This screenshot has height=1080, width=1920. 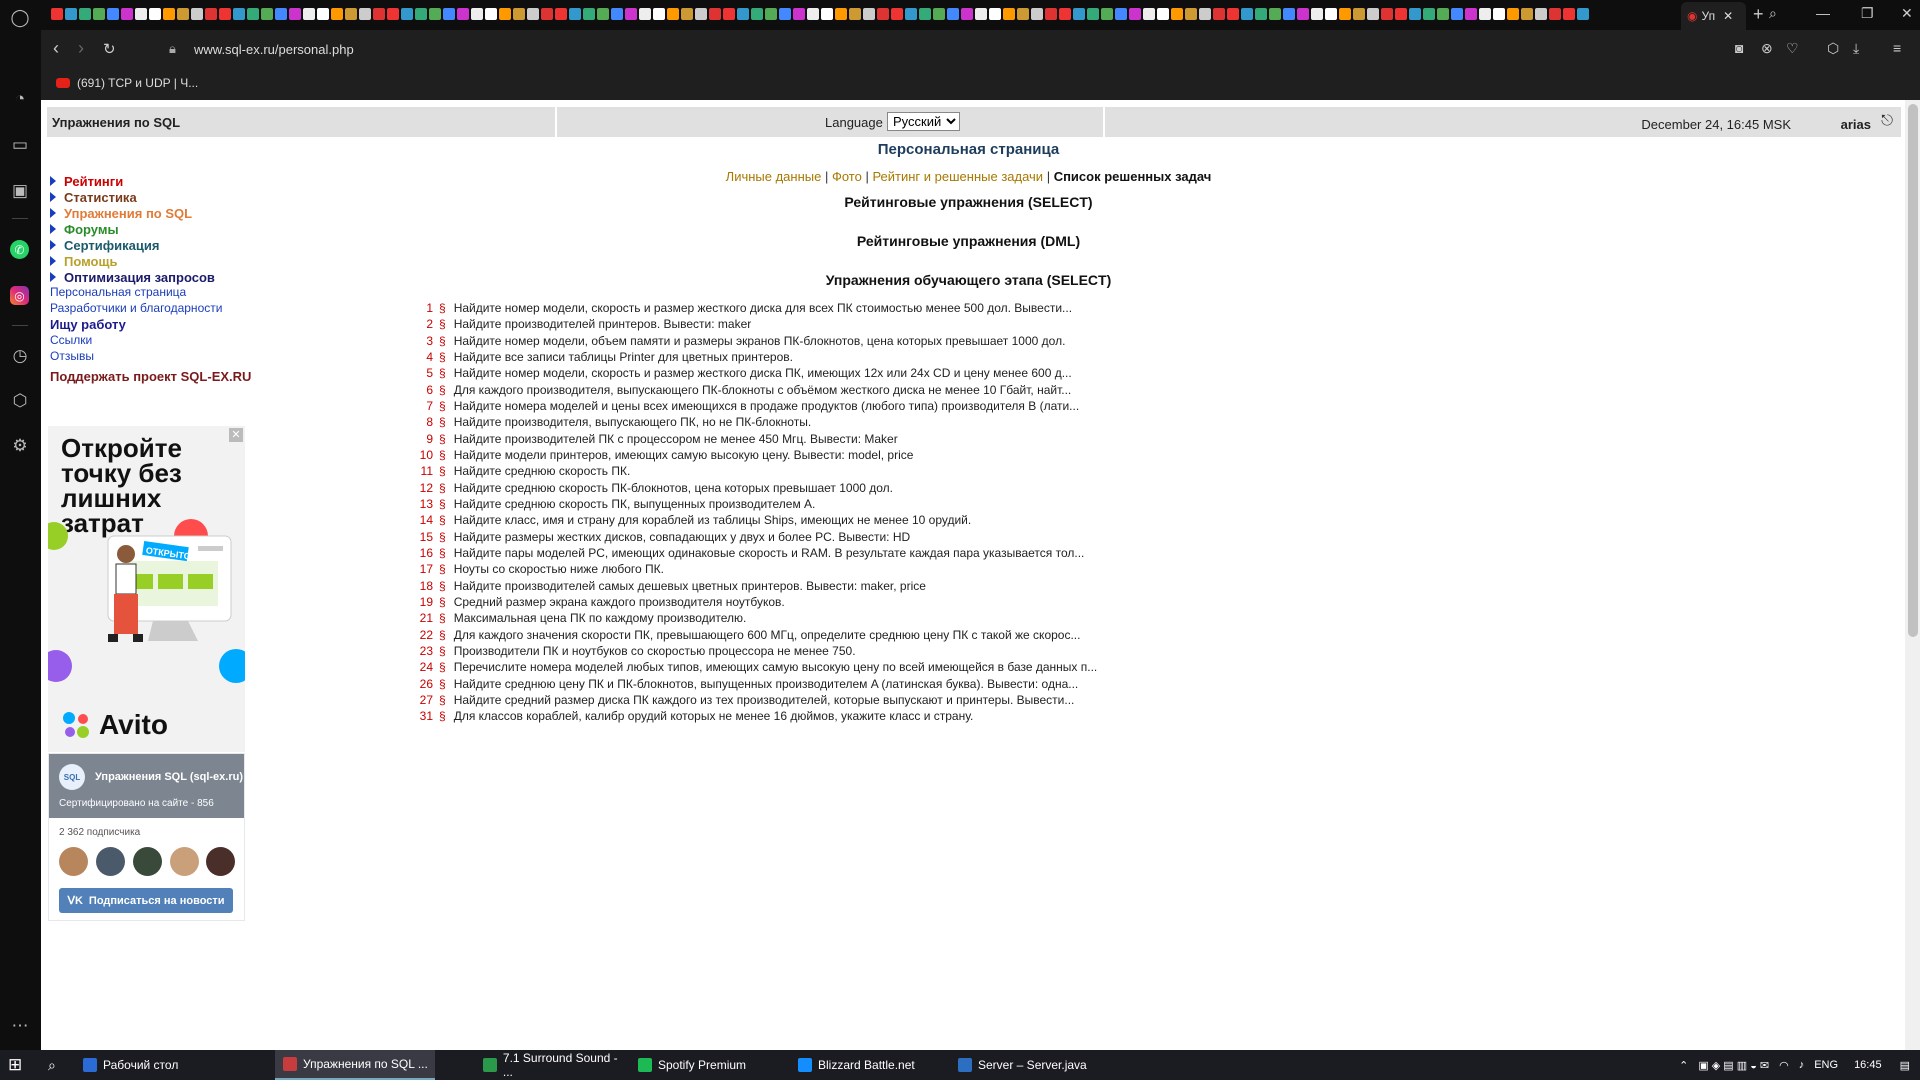 I want to click on maximize-icon: ❐, so click(x=1867, y=13).